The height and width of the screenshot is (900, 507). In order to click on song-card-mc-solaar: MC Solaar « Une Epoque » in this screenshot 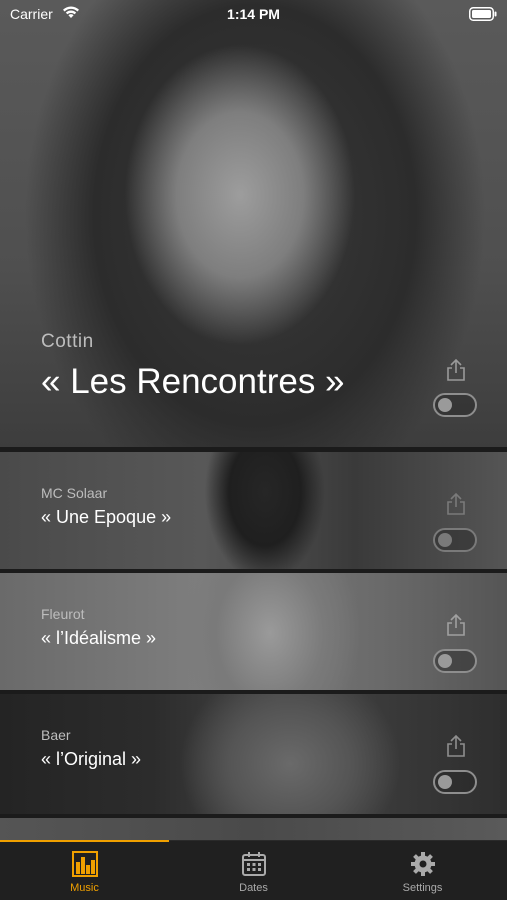, I will do `click(253, 510)`.